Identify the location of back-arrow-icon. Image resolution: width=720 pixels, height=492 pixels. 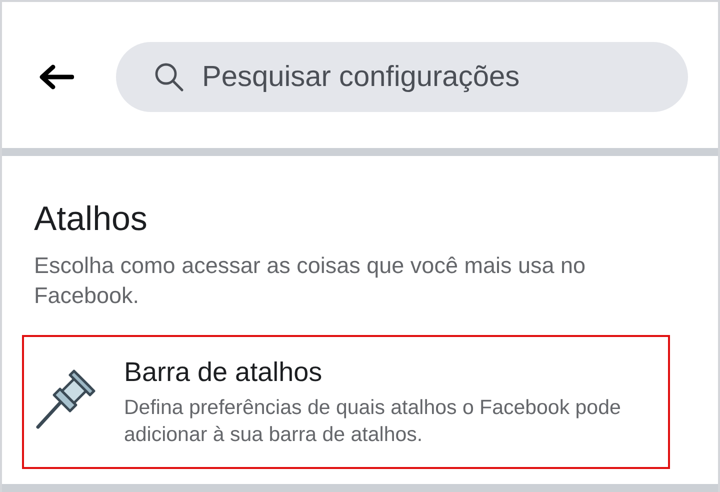
(56, 77).